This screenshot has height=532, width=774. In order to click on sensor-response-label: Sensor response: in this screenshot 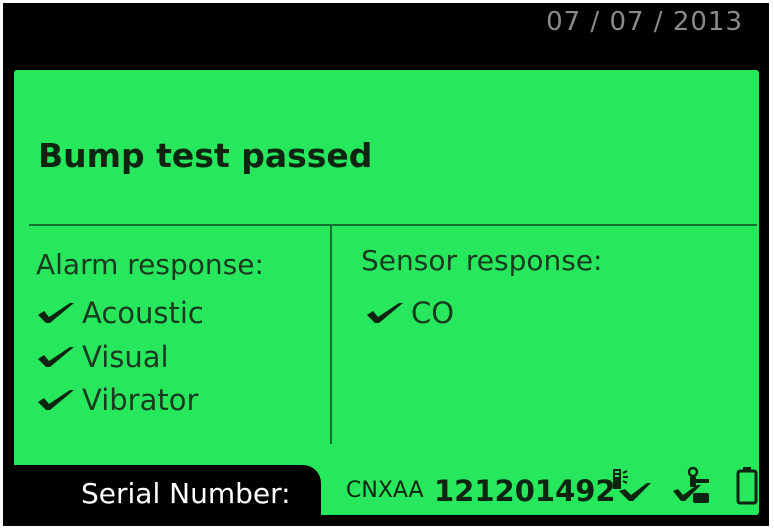, I will do `click(482, 260)`.